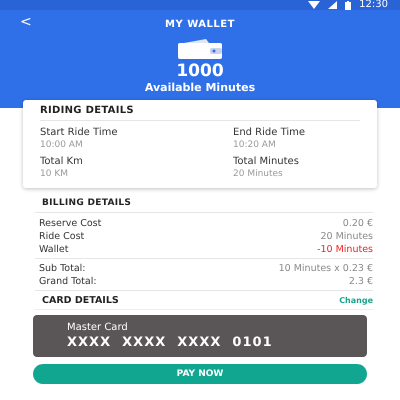 Image resolution: width=400 pixels, height=400 pixels. What do you see at coordinates (346, 236) in the screenshot?
I see `bill-value: 20 Minutes` at bounding box center [346, 236].